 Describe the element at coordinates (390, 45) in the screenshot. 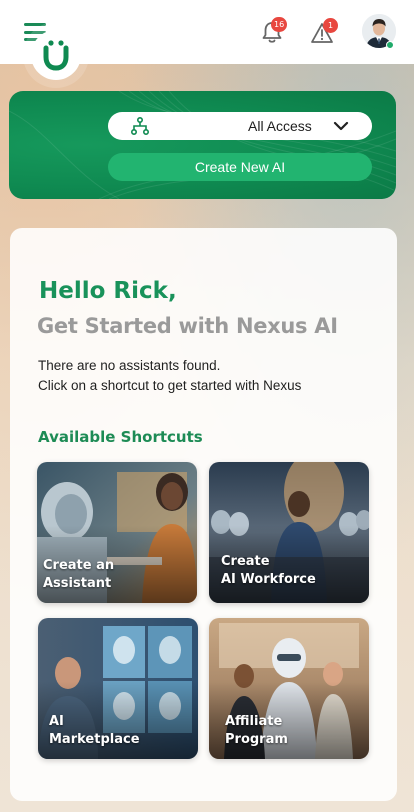

I see `online-status-indicator` at that location.